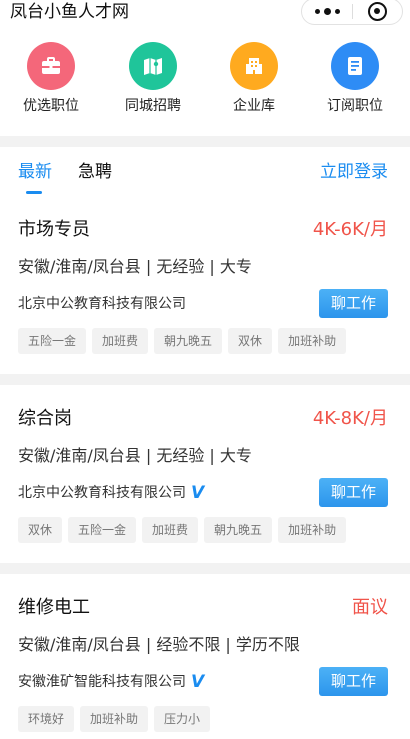 This screenshot has height=739, width=410. I want to click on job-tag: 压力小, so click(182, 719).